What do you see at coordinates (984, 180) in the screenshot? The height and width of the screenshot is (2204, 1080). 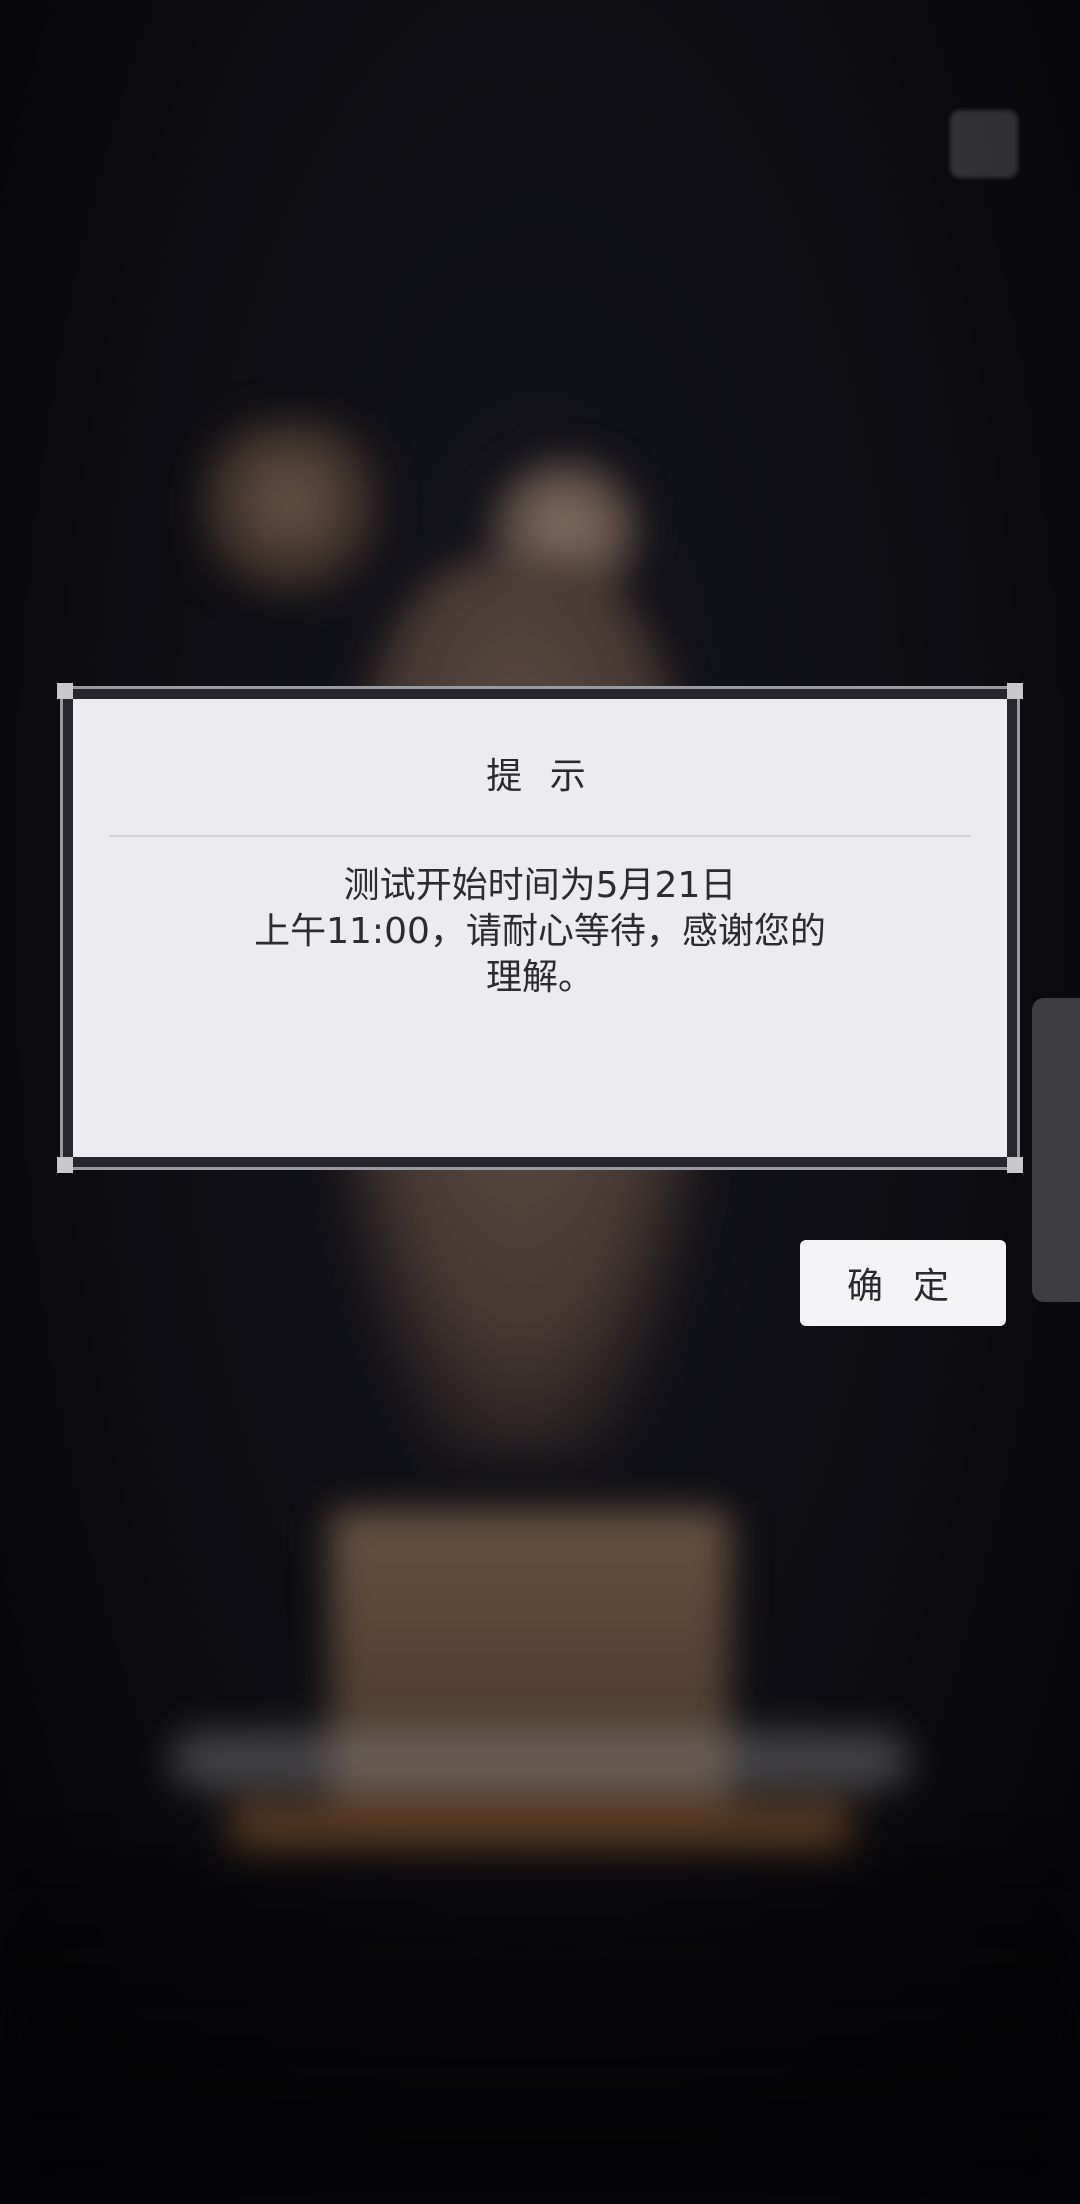 I see `notice-button` at bounding box center [984, 180].